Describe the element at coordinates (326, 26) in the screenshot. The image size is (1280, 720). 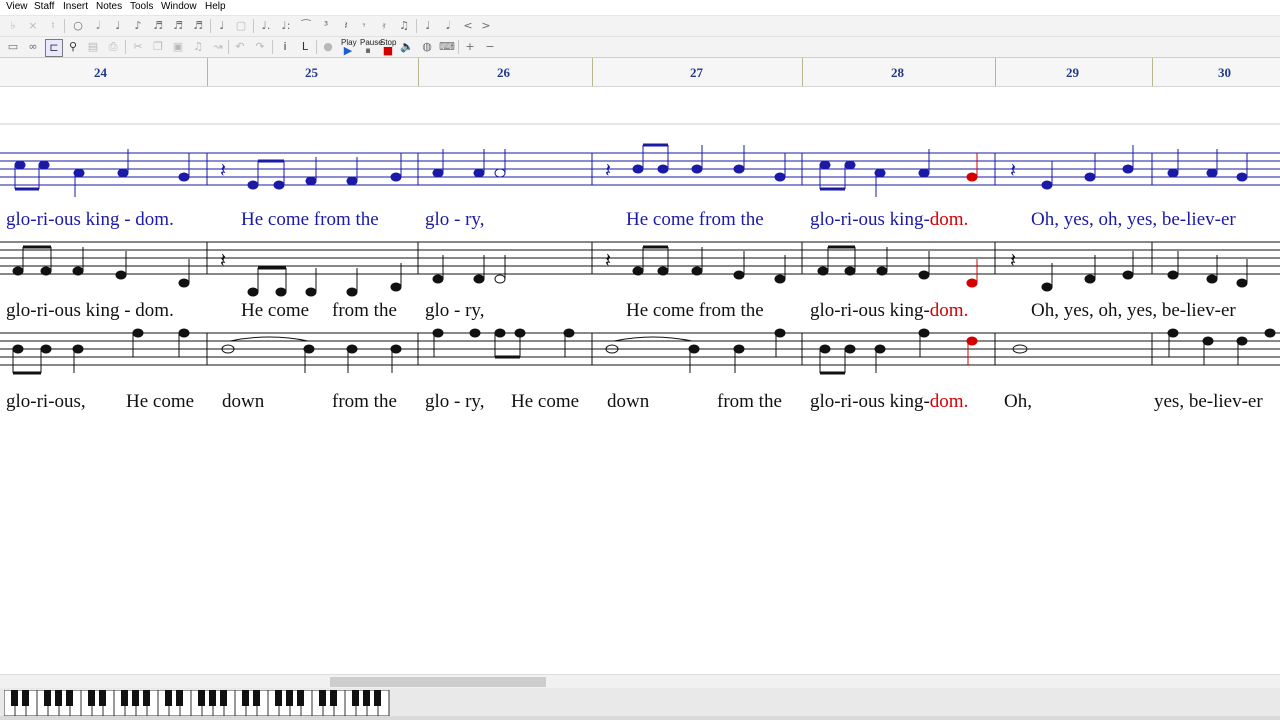
I see `triplet-icon: ³` at that location.